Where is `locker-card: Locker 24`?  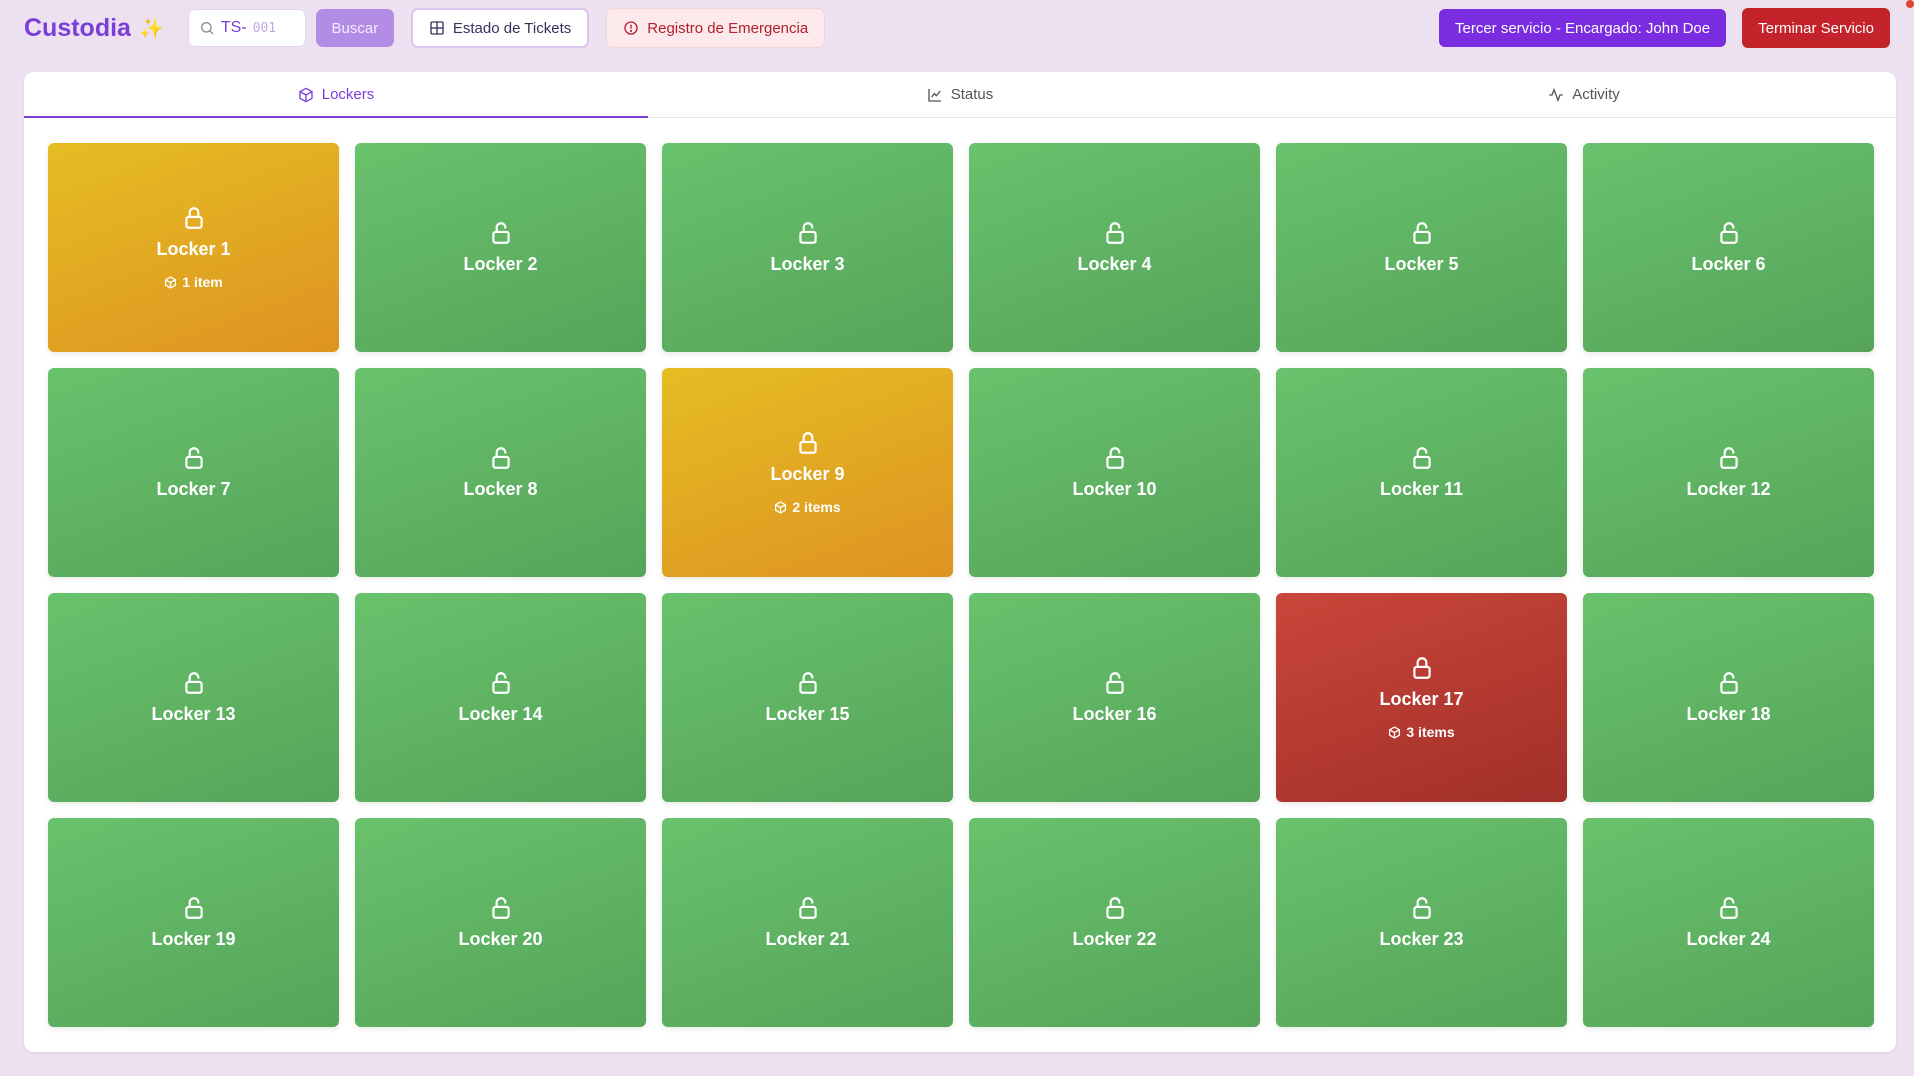 locker-card: Locker 24 is located at coordinates (1728, 922).